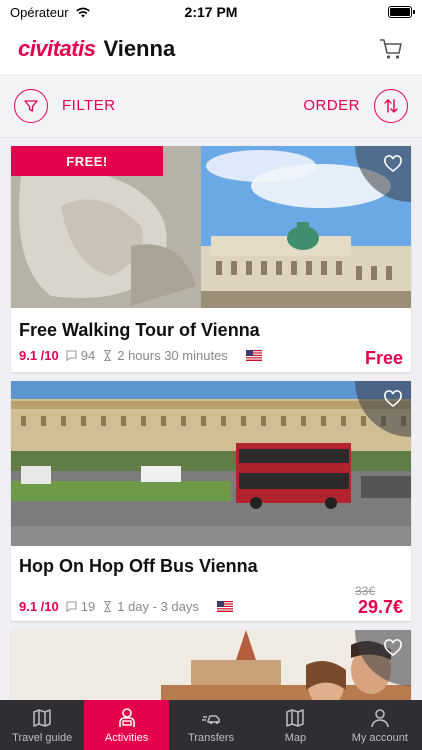 Image resolution: width=422 pixels, height=750 pixels. What do you see at coordinates (57, 49) in the screenshot?
I see `brand-logo: civitatis` at bounding box center [57, 49].